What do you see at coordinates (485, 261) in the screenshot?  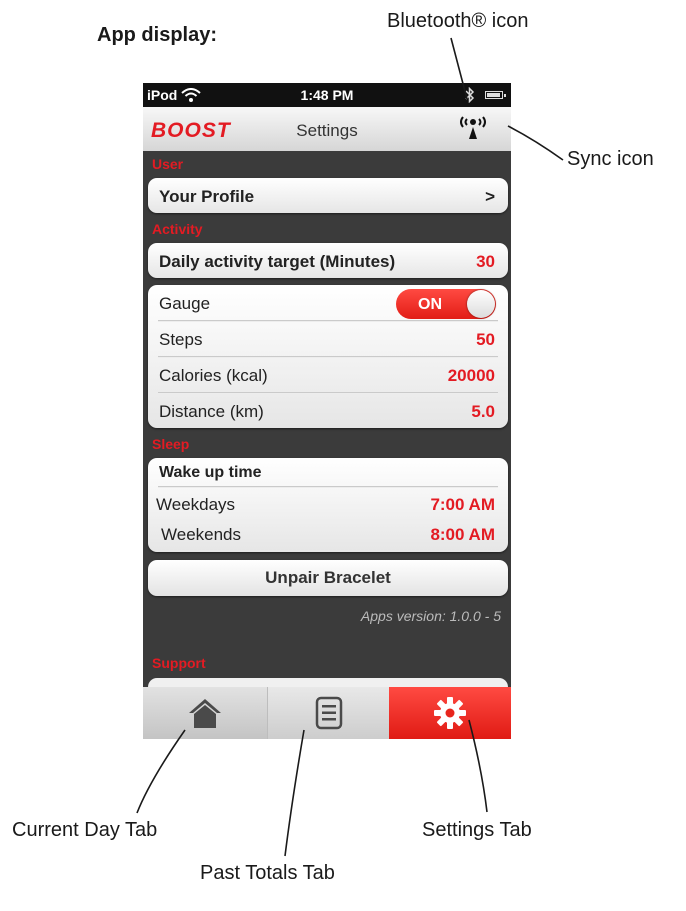 I see `activity-target-value: 30` at bounding box center [485, 261].